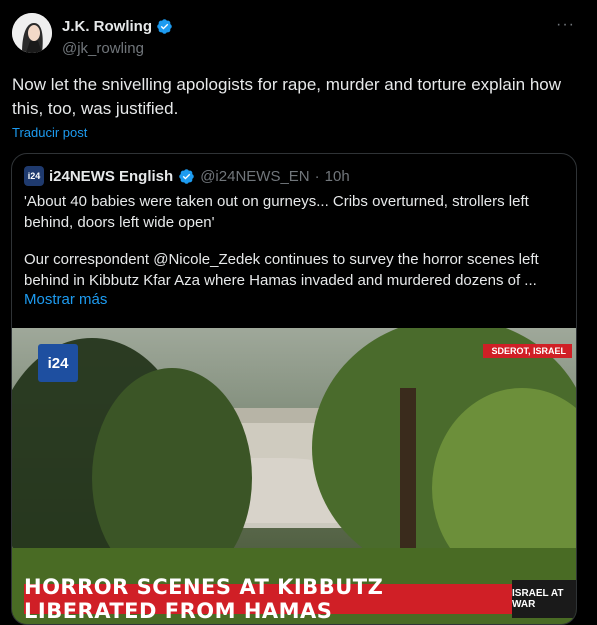 The height and width of the screenshot is (625, 597). Describe the element at coordinates (58, 363) in the screenshot. I see `channel-logo: i24` at that location.